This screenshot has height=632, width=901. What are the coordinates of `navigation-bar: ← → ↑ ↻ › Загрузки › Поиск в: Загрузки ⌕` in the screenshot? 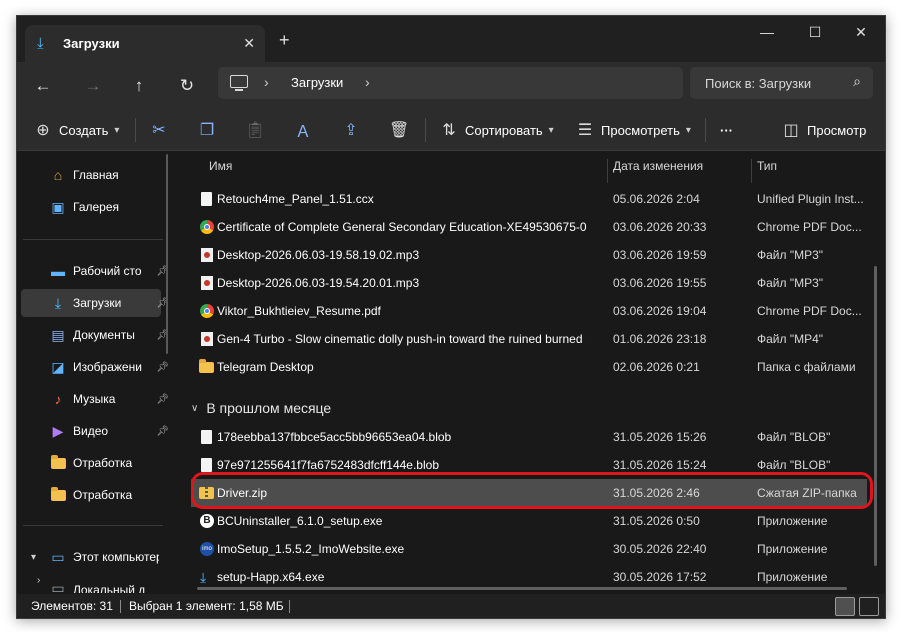 It's located at (451, 86).